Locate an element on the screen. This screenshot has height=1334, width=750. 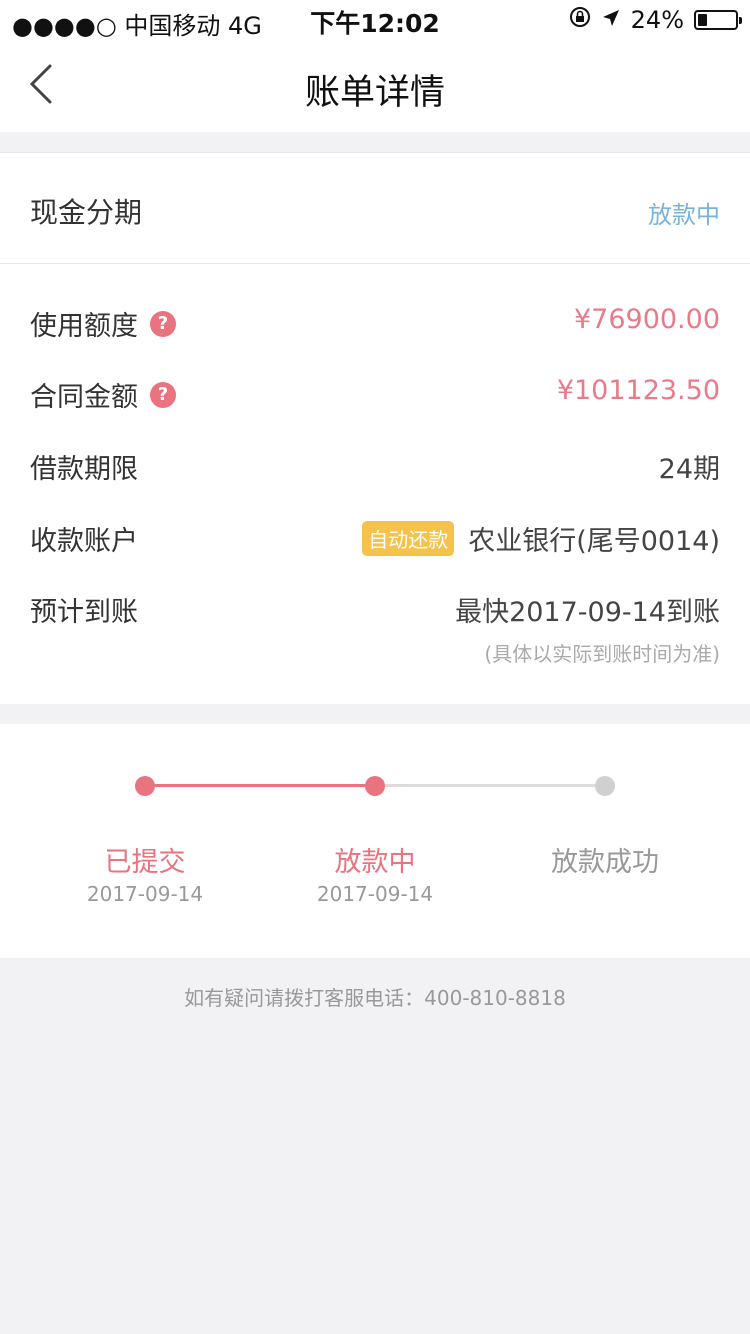
detail-row-credit-used: 使用额度 ? ¥76900.00 is located at coordinates (375, 329).